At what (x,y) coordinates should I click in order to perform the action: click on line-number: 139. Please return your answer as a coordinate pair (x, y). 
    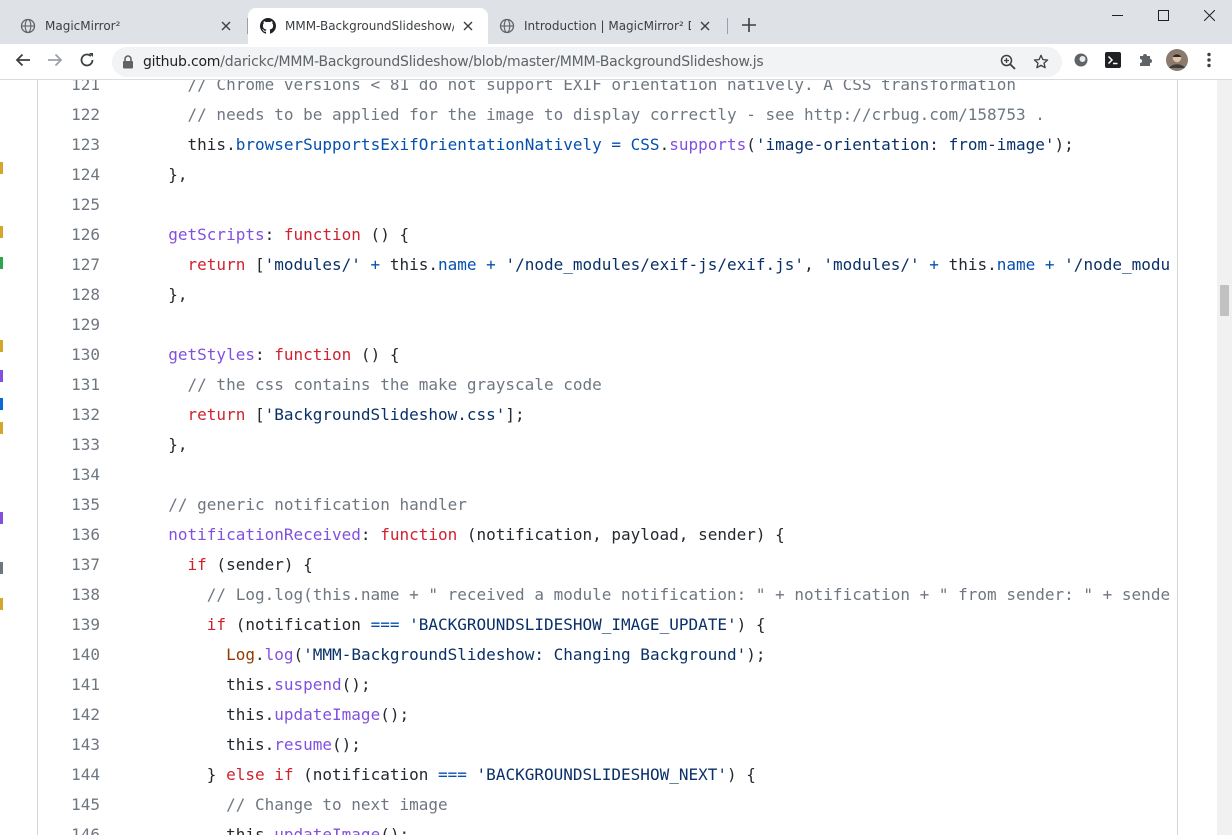
    Looking at the image, I should click on (69, 625).